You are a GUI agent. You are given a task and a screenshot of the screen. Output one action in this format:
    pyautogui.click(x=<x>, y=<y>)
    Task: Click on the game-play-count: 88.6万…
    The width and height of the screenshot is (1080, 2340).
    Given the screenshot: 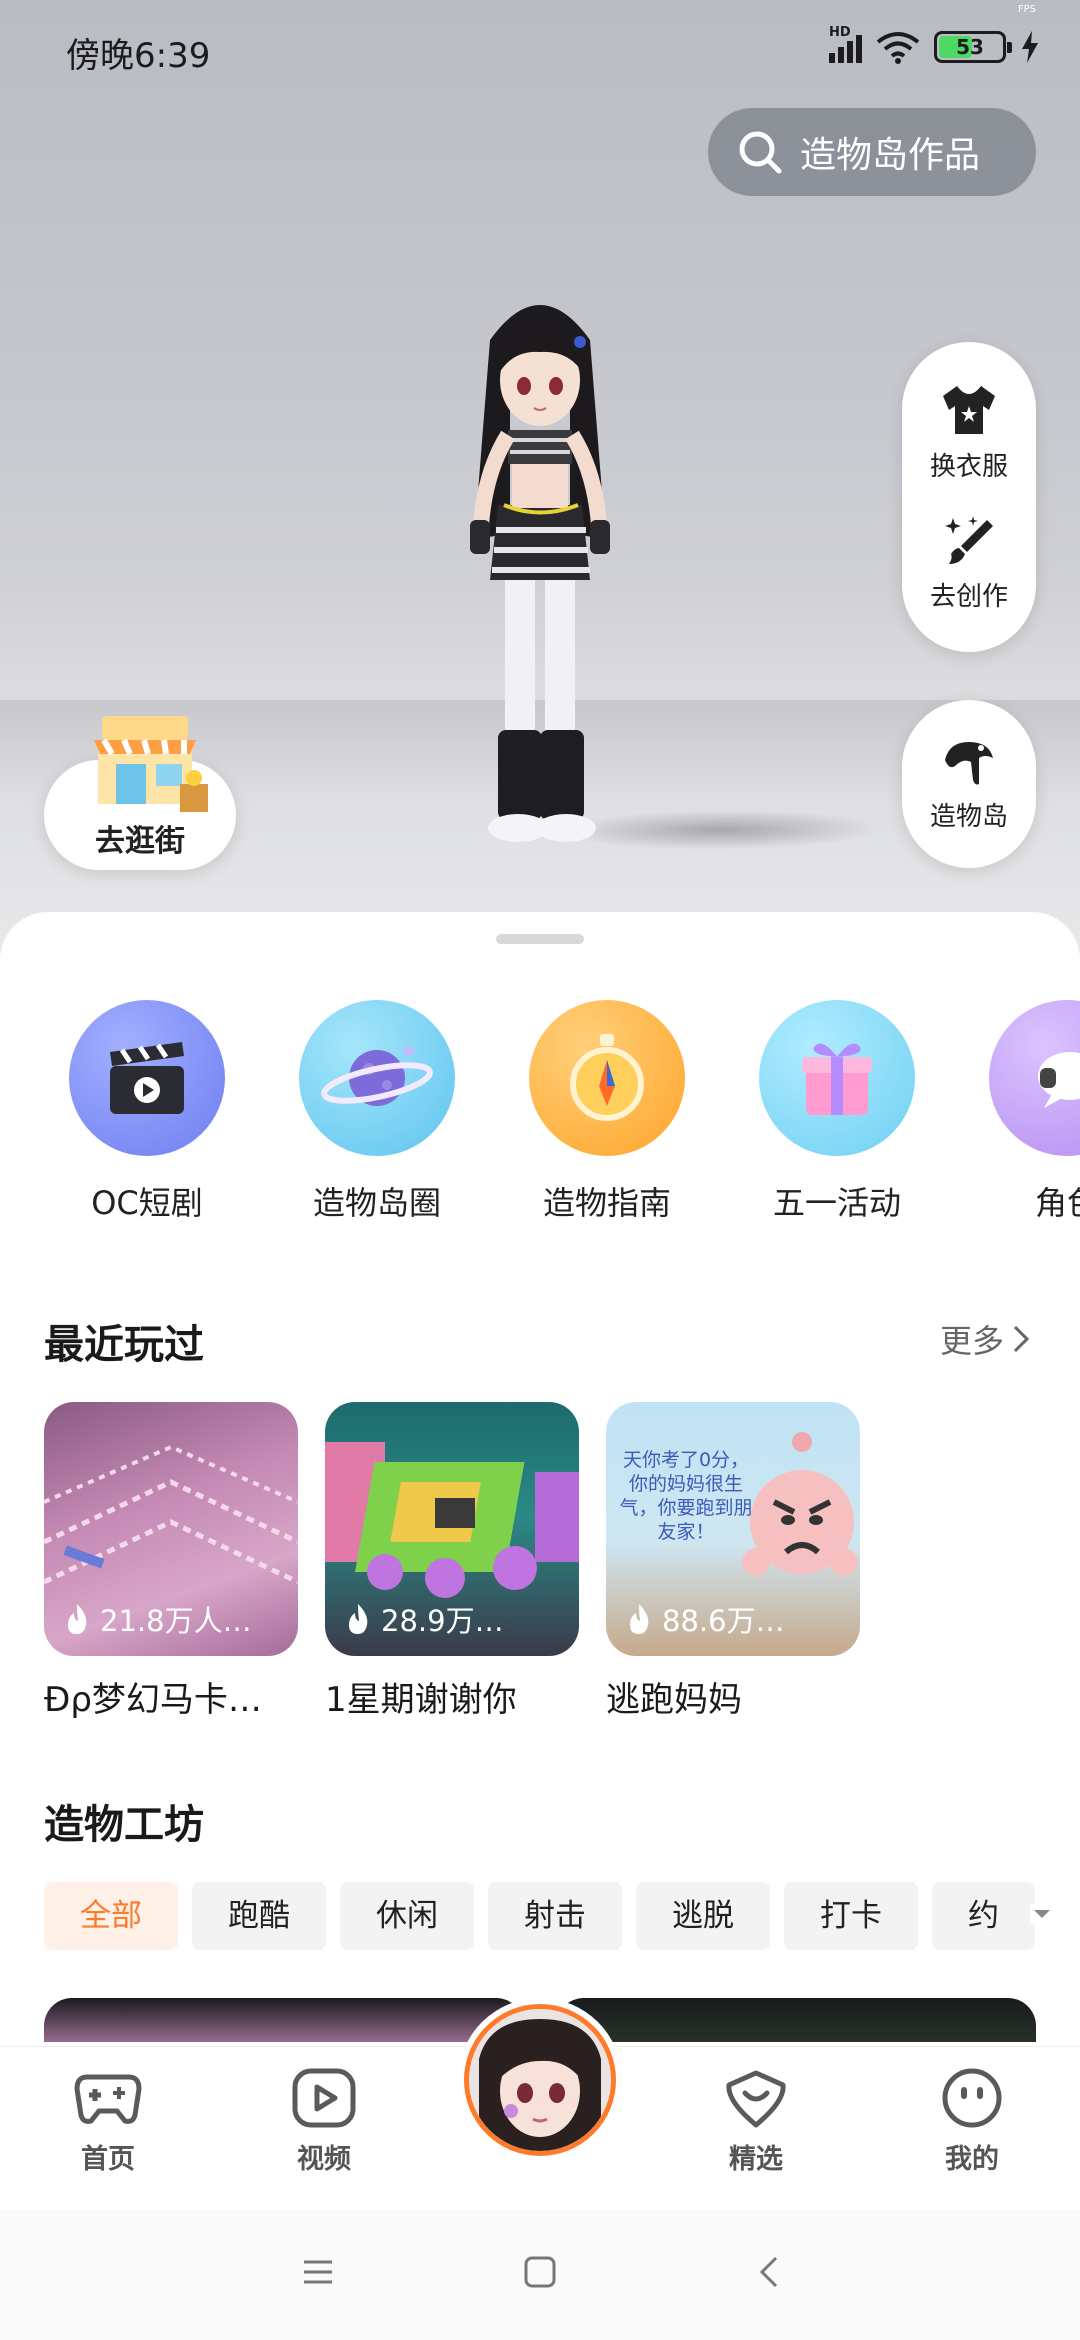 What is the action you would take?
    pyautogui.click(x=723, y=1621)
    